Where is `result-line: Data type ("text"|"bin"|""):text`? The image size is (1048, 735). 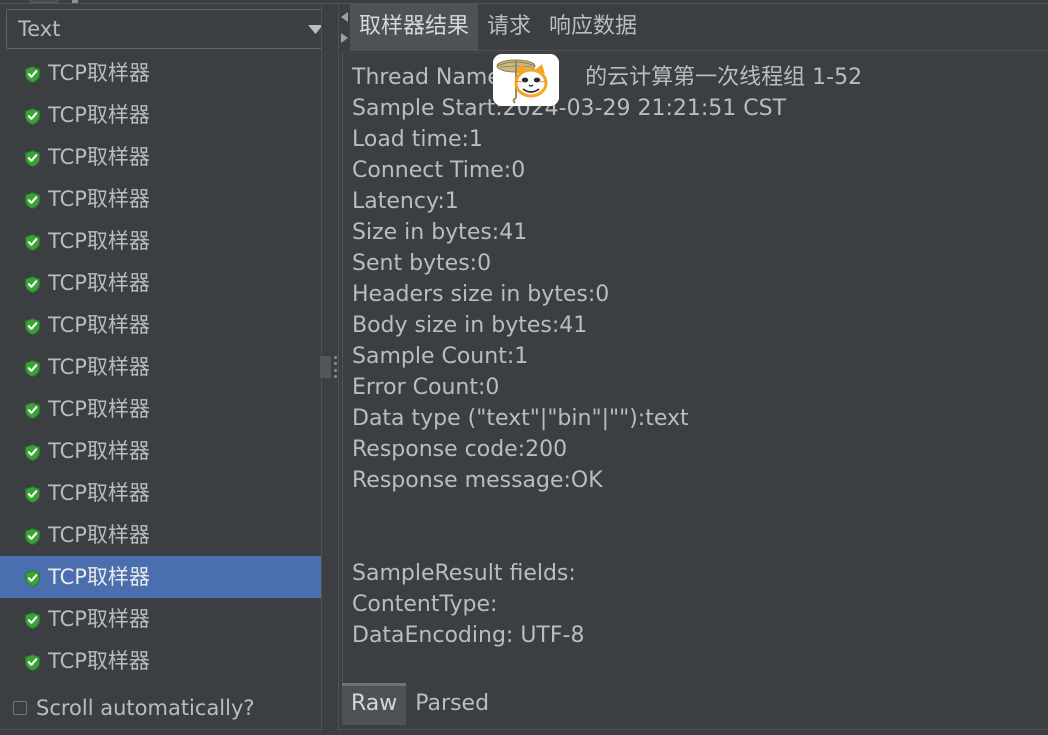 result-line: Data type ("text"|"bin"|""):text is located at coordinates (520, 418).